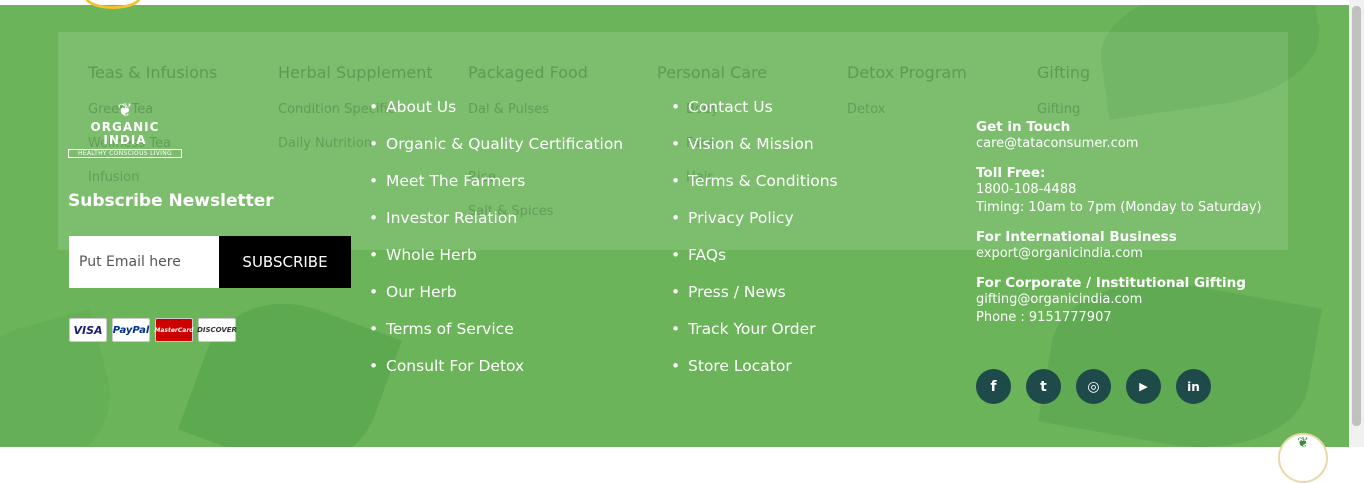 The height and width of the screenshot is (483, 1364). I want to click on international-heading: For International Business, so click(1076, 237).